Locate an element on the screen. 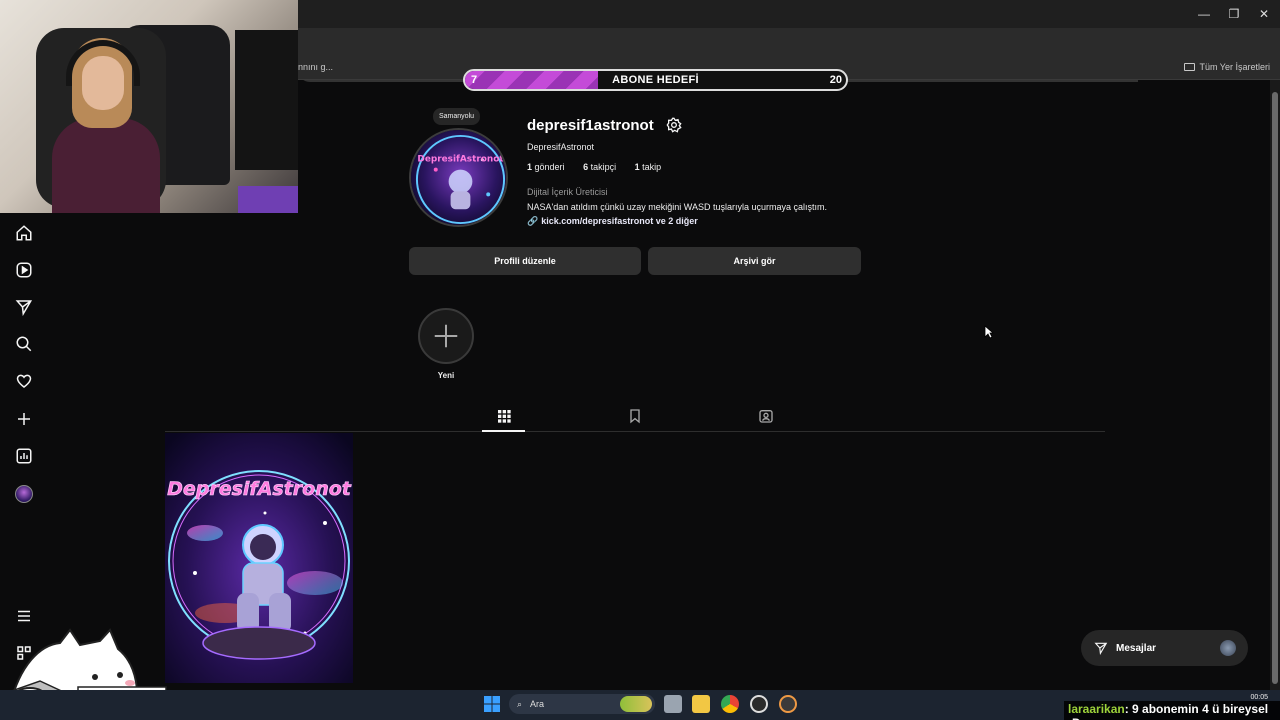  restore-icon: ❐ is located at coordinates (1234, 14).